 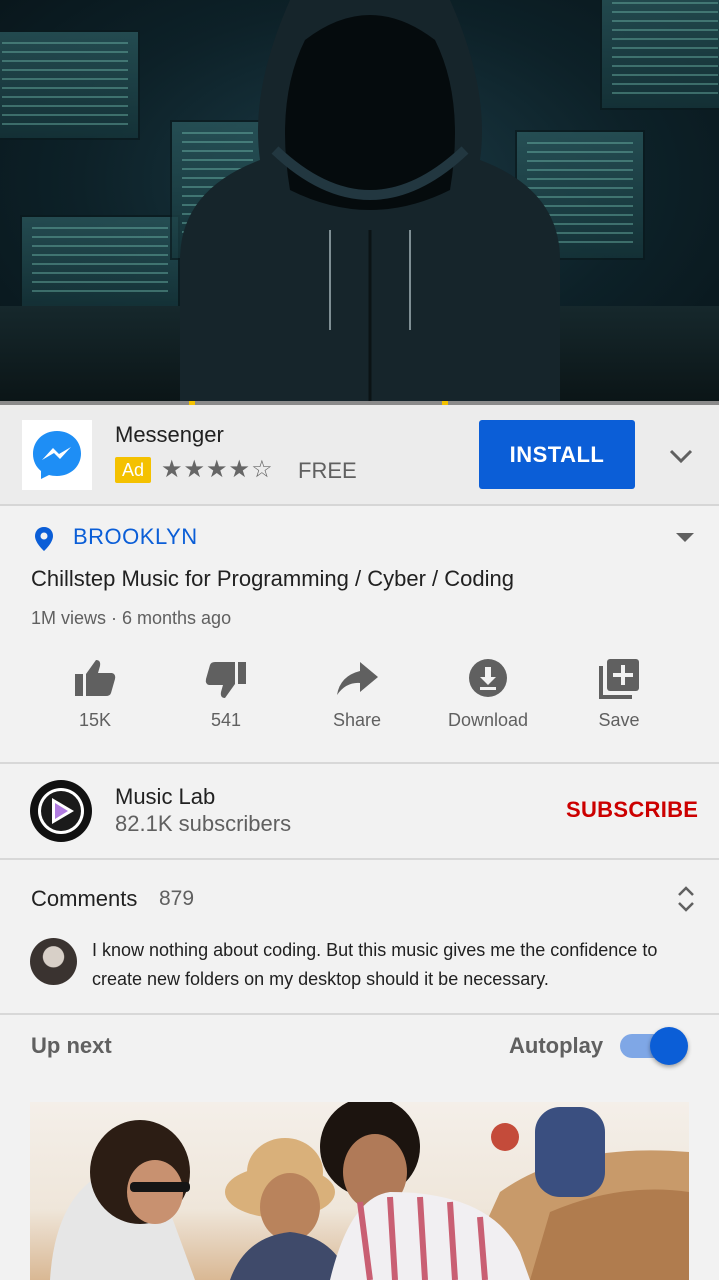 What do you see at coordinates (71, 1045) in the screenshot?
I see `up-next-label: Up next` at bounding box center [71, 1045].